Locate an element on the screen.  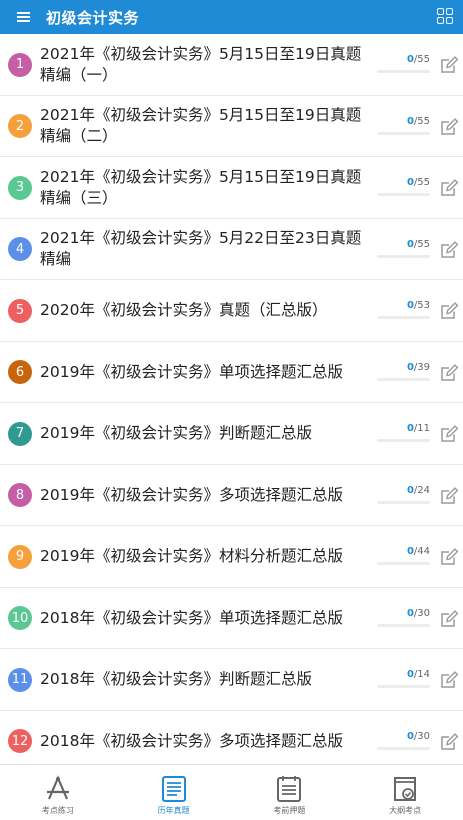
index-badge: 6 is located at coordinates (20, 372).